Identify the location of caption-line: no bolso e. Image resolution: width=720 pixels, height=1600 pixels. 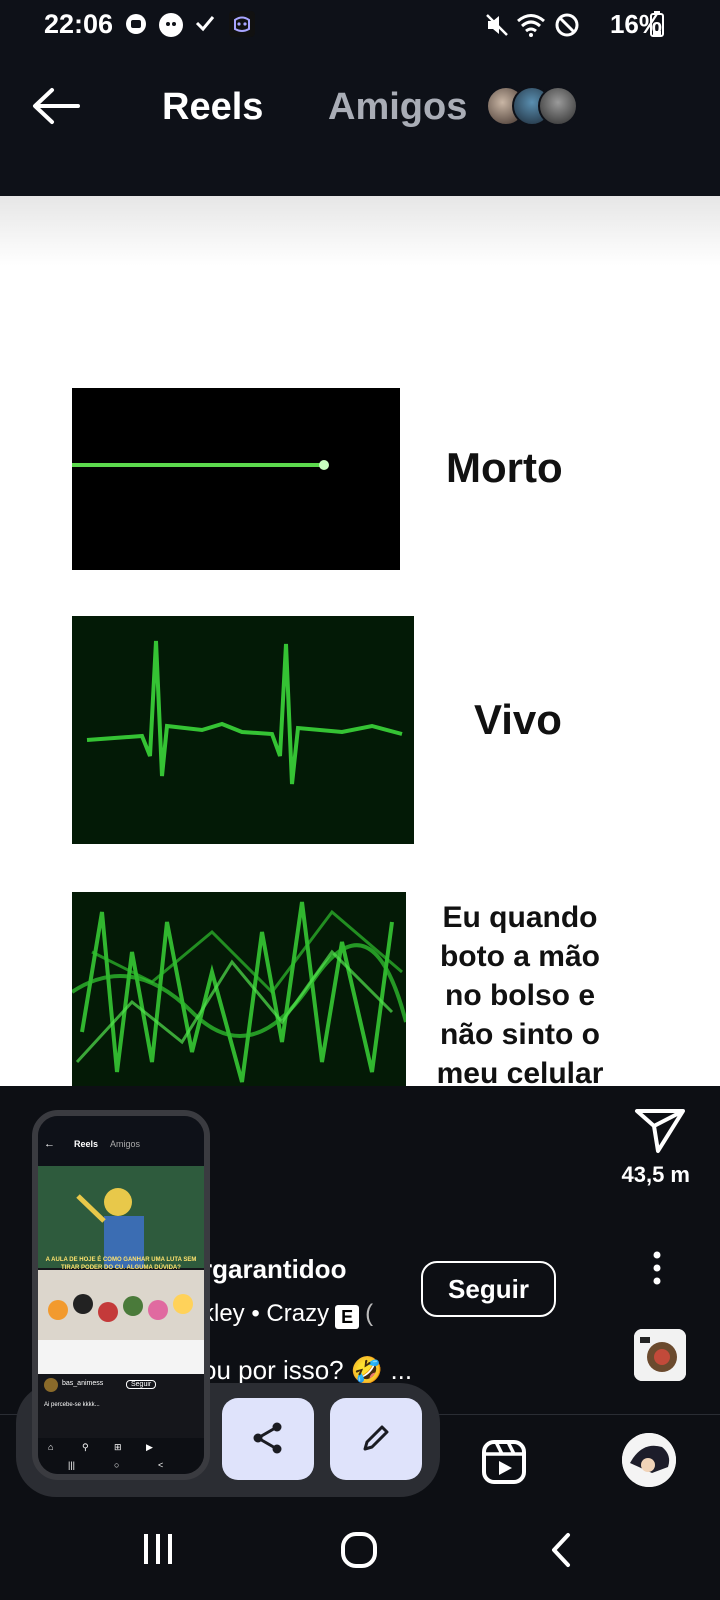
(520, 995).